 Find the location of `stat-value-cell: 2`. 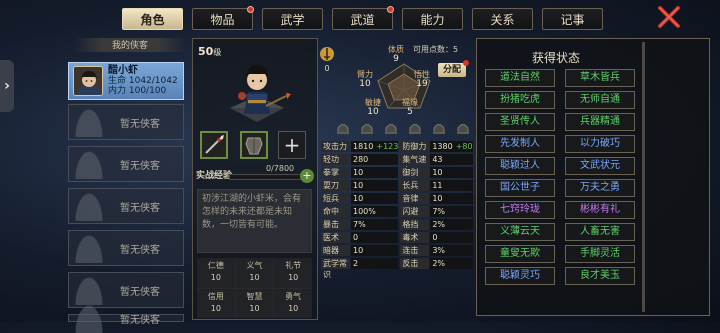

stat-value-cell: 2 is located at coordinates (375, 263).